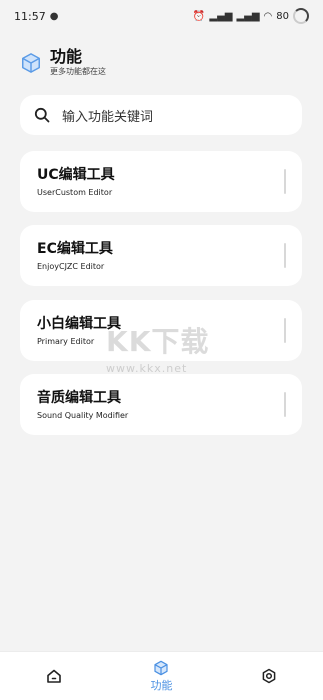 The height and width of the screenshot is (700, 323). I want to click on nav-features: 功能, so click(161, 676).